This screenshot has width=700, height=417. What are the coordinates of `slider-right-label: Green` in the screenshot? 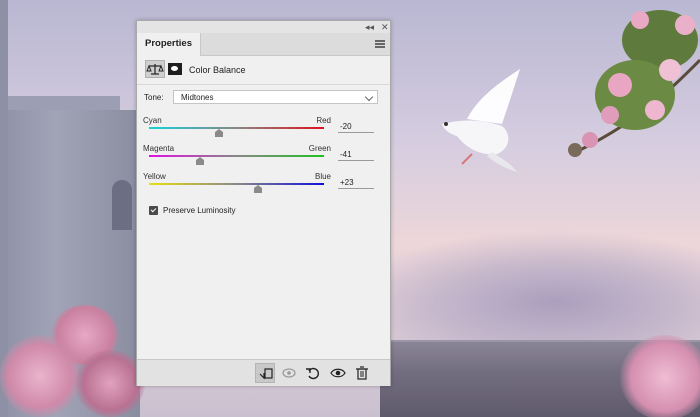 It's located at (319, 148).